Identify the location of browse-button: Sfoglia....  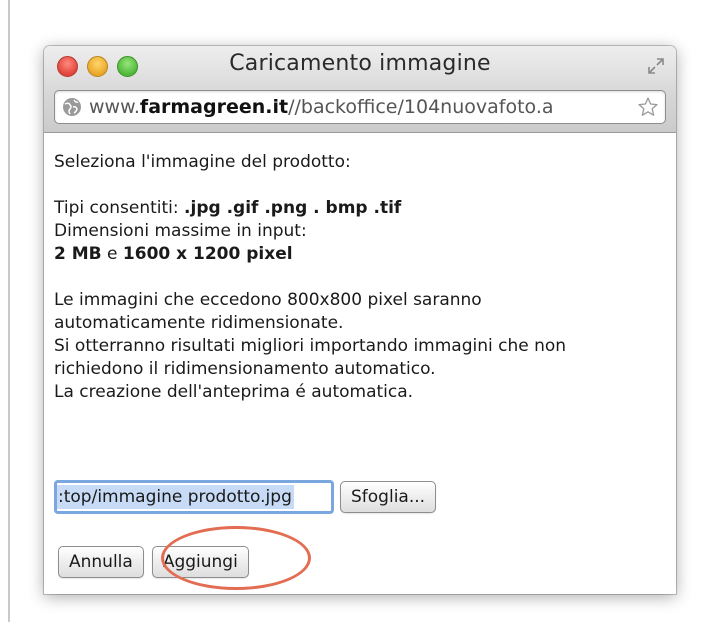
(388, 497).